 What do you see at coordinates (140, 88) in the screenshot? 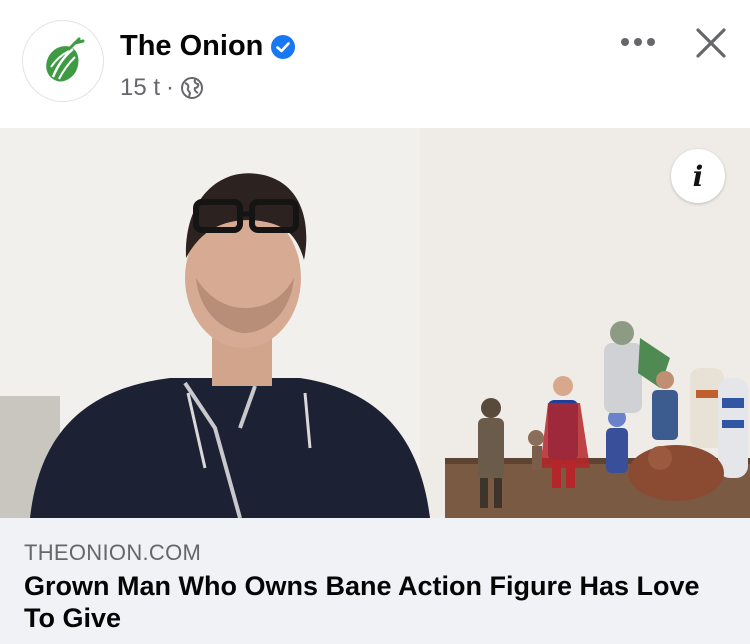
I see `timestamp: 15 t` at bounding box center [140, 88].